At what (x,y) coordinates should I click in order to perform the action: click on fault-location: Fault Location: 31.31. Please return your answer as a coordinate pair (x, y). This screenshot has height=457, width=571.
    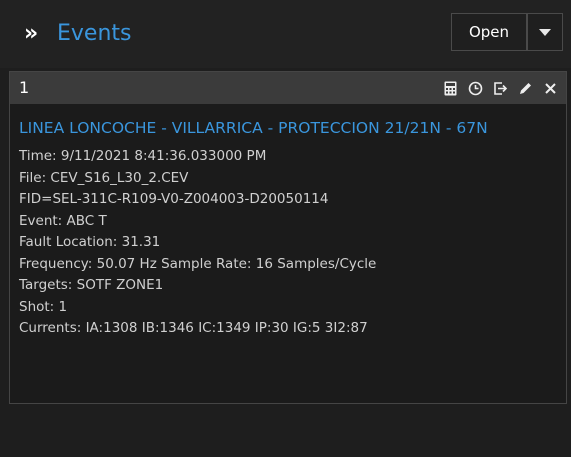
    Looking at the image, I should click on (90, 242).